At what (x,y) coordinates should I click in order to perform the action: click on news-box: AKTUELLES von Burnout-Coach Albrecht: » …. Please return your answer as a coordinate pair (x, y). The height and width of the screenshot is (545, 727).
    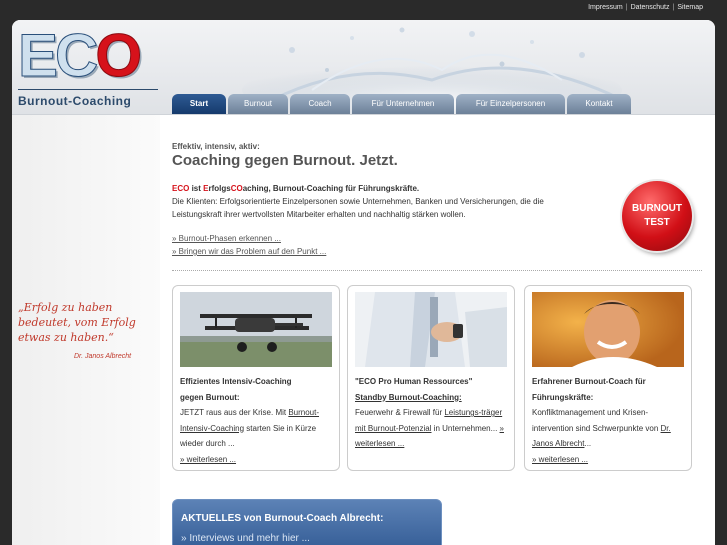
    Looking at the image, I should click on (307, 522).